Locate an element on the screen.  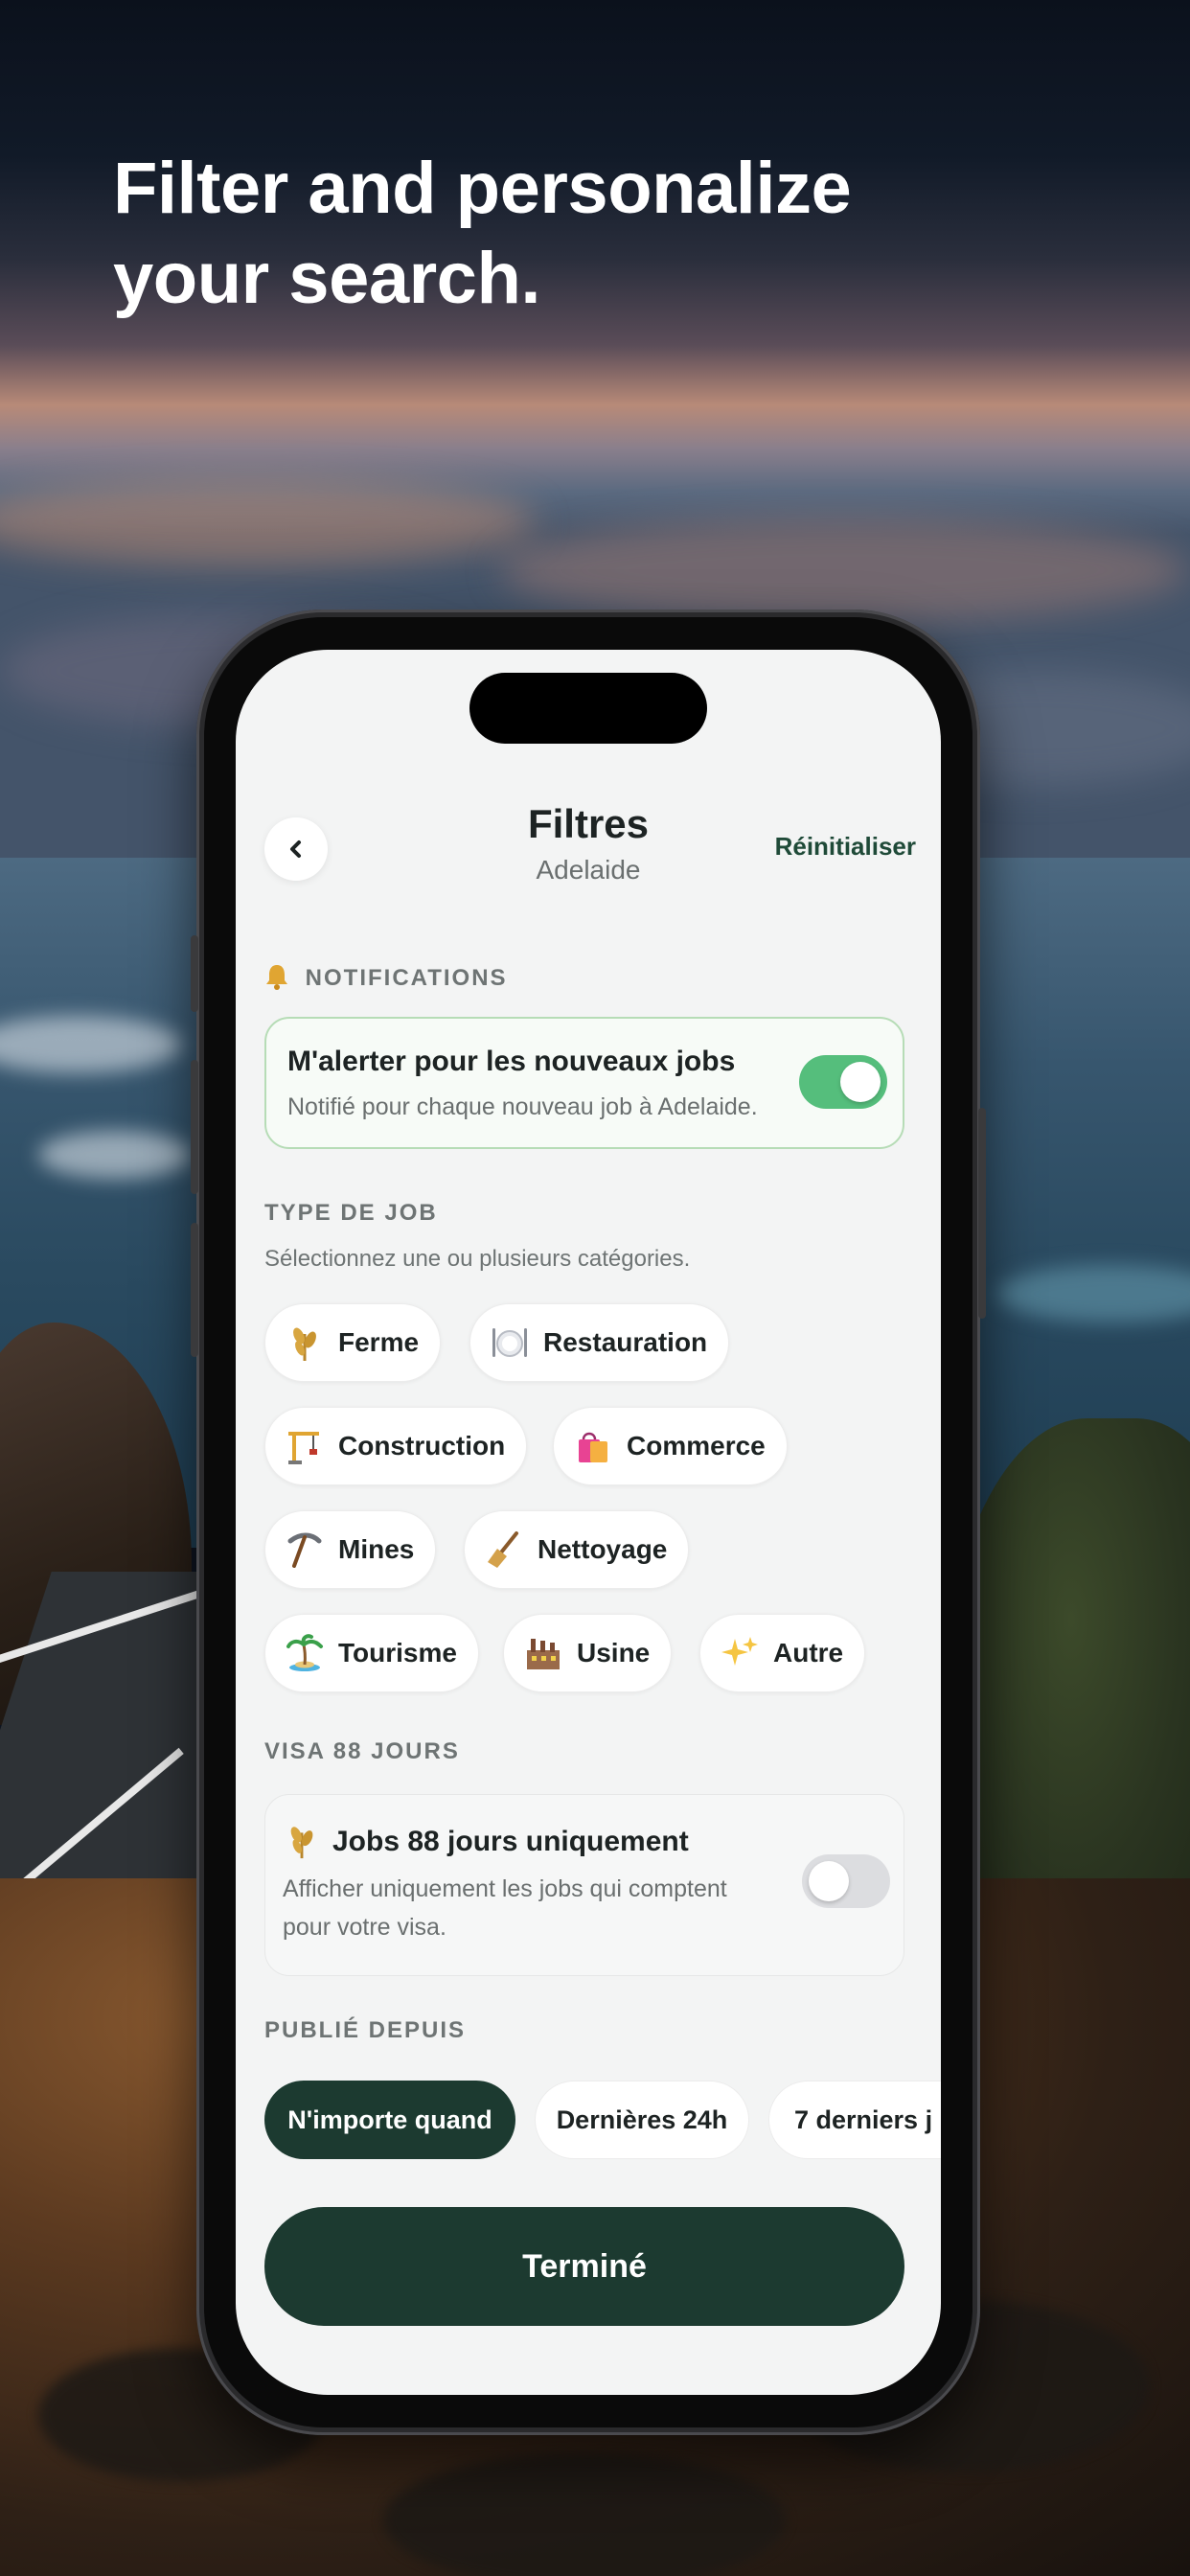
headline-line-2: your search. is located at coordinates (327, 278).